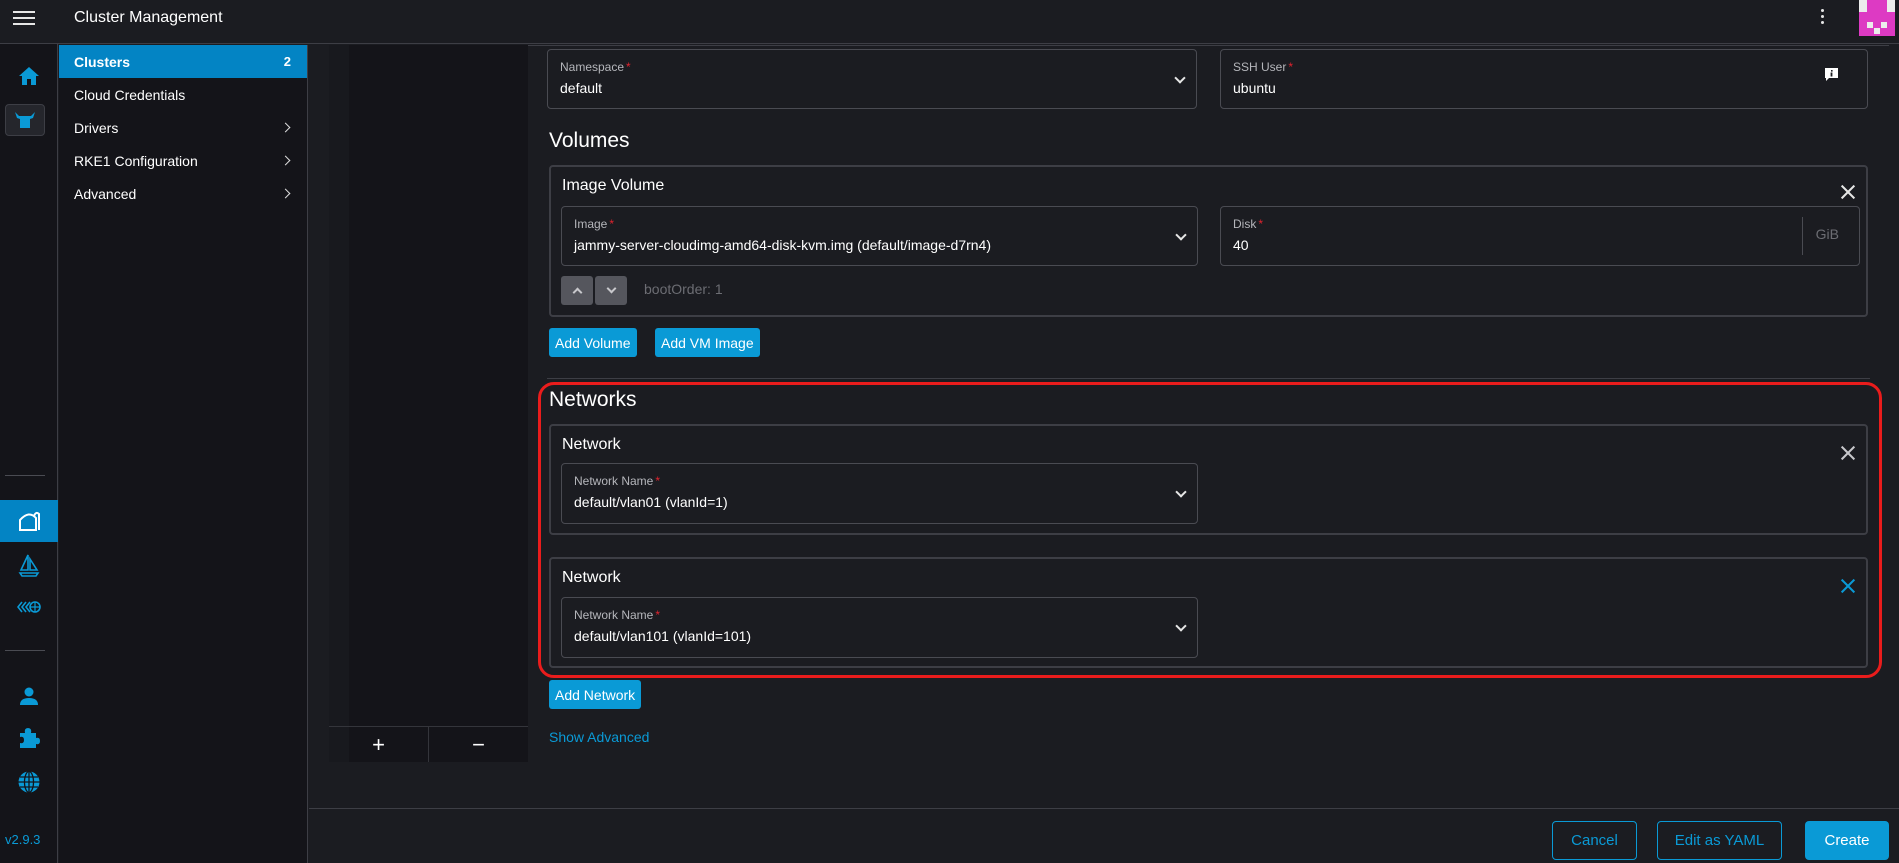  What do you see at coordinates (651, 502) in the screenshot?
I see `network-name-value: default/vlan01 (vlanId=1)` at bounding box center [651, 502].